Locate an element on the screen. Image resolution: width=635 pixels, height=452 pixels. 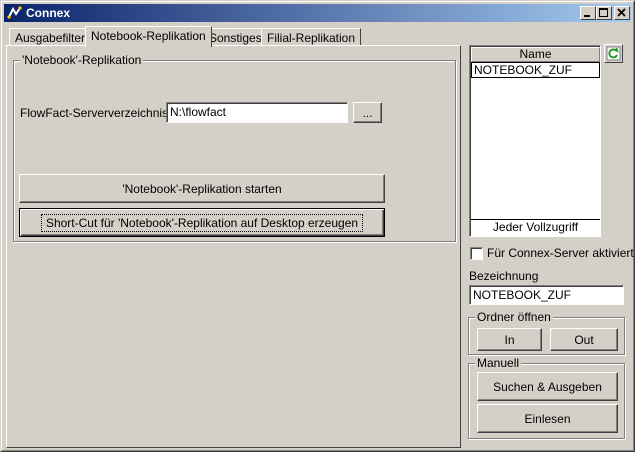
tab-notebook-replikation: Notebook-Replikation is located at coordinates (148, 36).